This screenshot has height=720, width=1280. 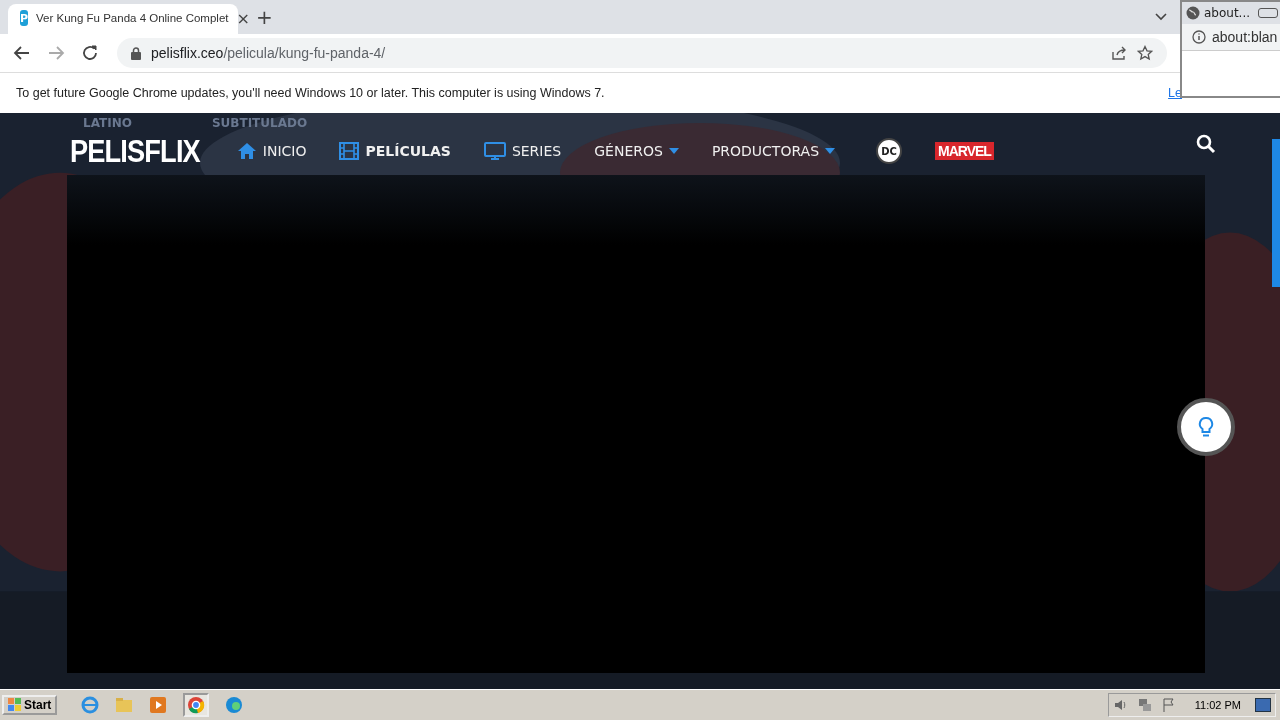 What do you see at coordinates (494, 151) in the screenshot?
I see `monitor-icon` at bounding box center [494, 151].